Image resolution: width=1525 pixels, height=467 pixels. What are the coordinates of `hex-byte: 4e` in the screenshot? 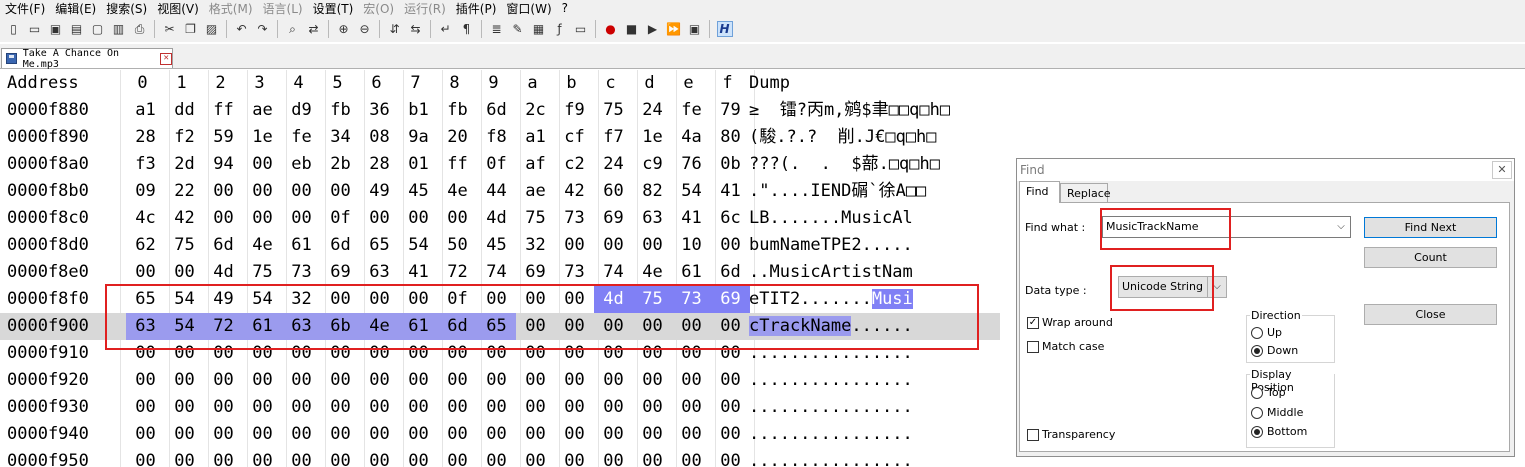 It's located at (652, 272).